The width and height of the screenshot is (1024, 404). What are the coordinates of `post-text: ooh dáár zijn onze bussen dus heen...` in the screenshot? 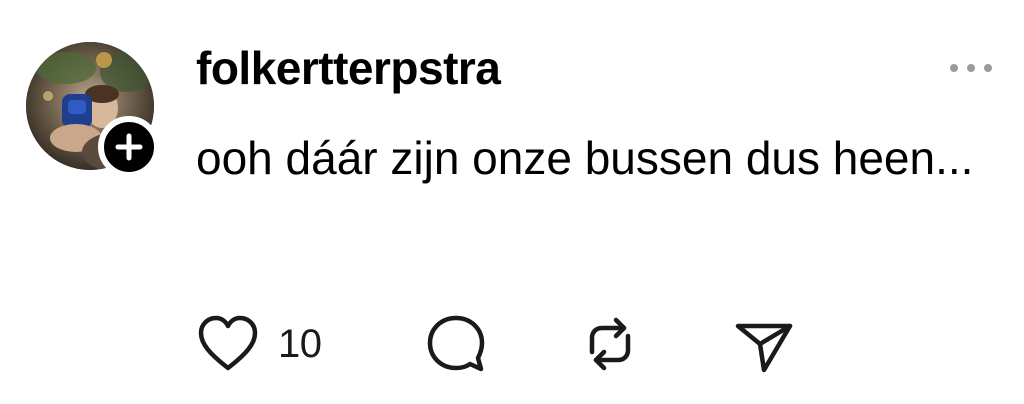 It's located at (585, 158).